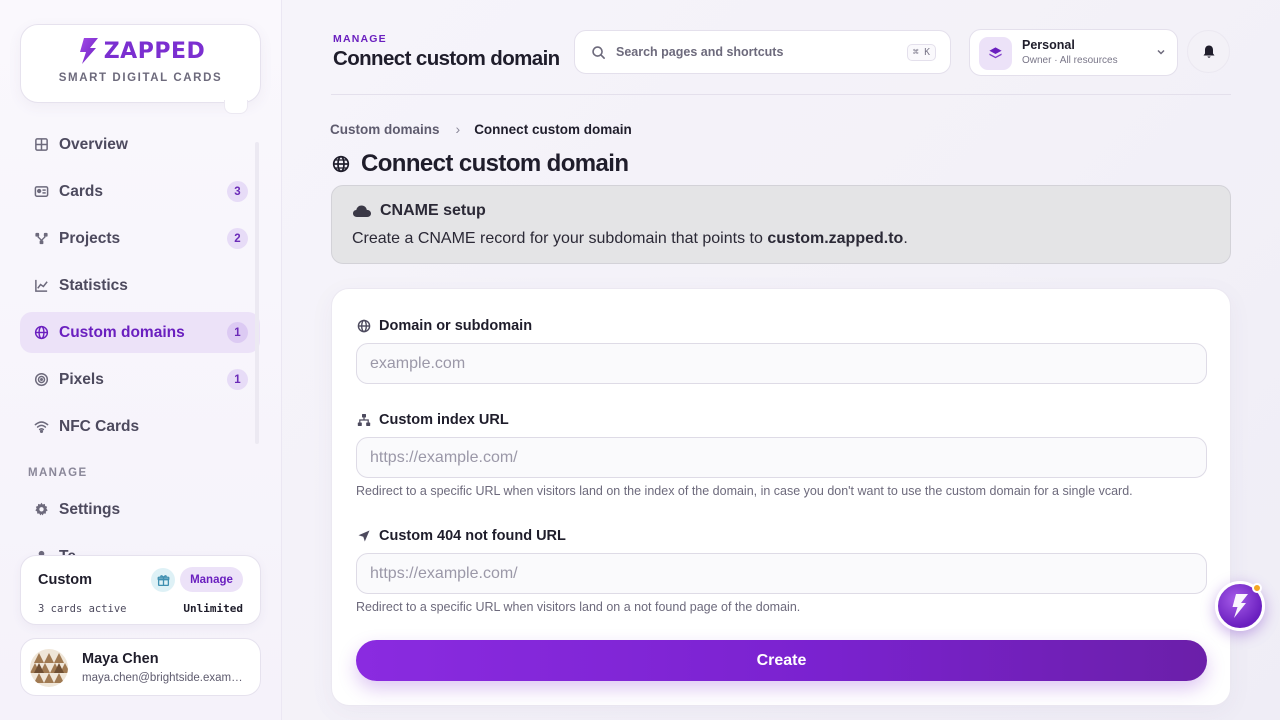 The height and width of the screenshot is (720, 1280). I want to click on header-kicker: MANAGE, so click(360, 39).